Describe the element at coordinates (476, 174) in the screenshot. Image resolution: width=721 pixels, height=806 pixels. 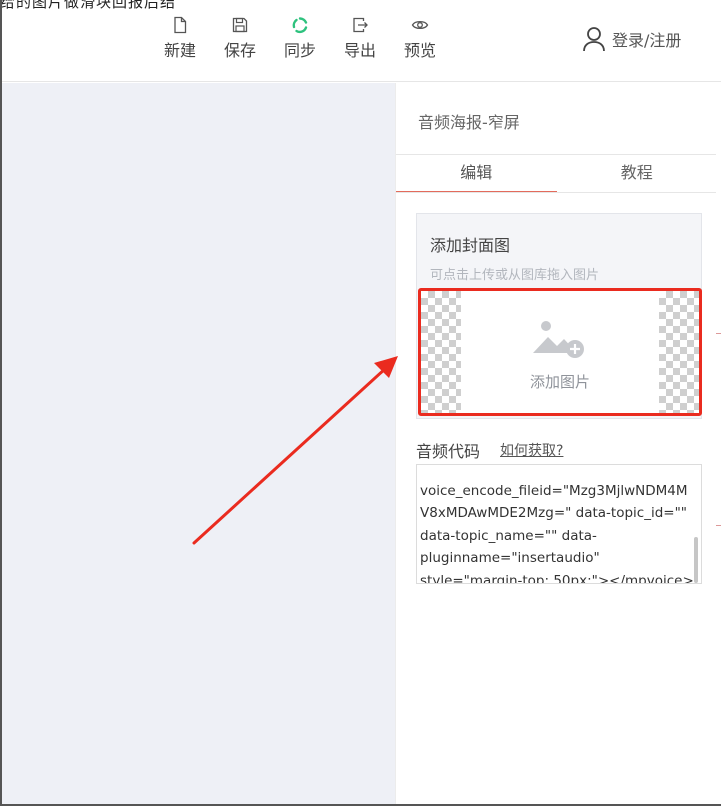
I see `tab-edit: 编辑` at that location.